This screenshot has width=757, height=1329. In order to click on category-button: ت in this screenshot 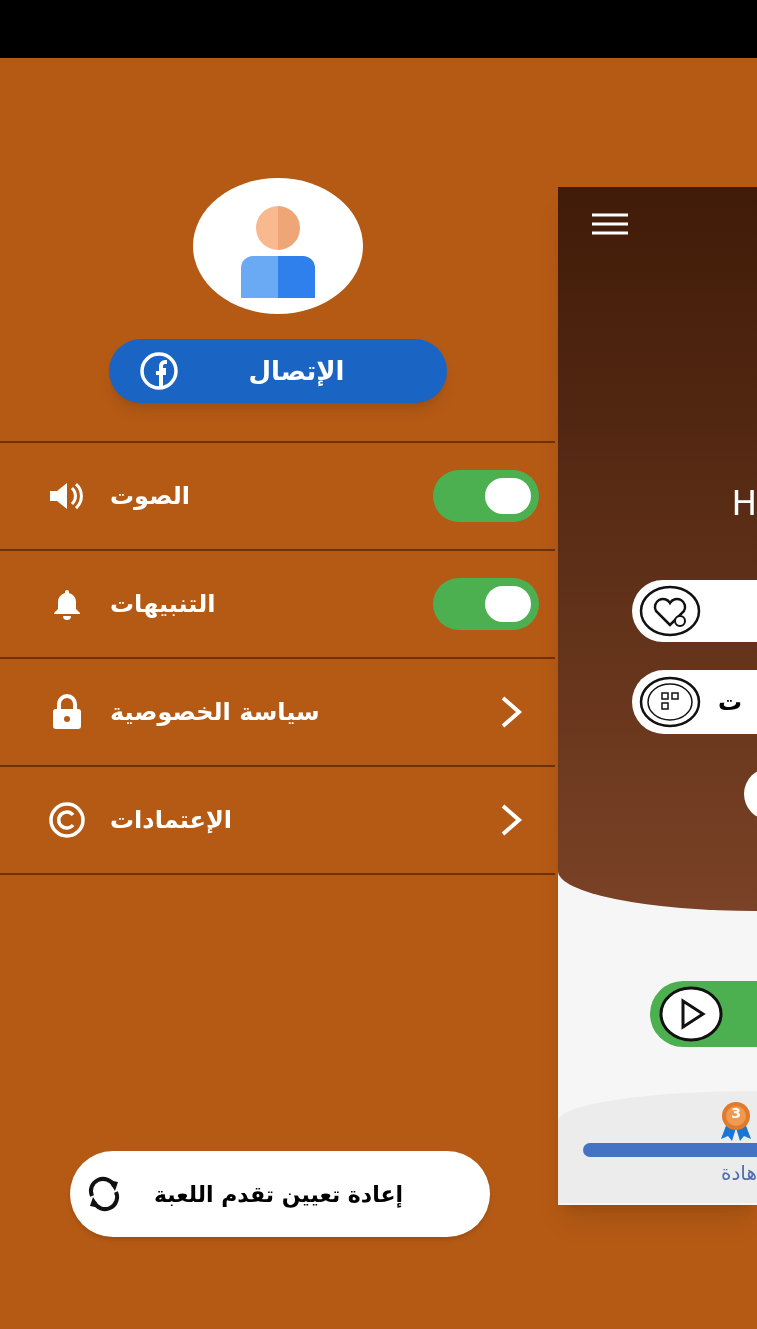, I will do `click(694, 702)`.